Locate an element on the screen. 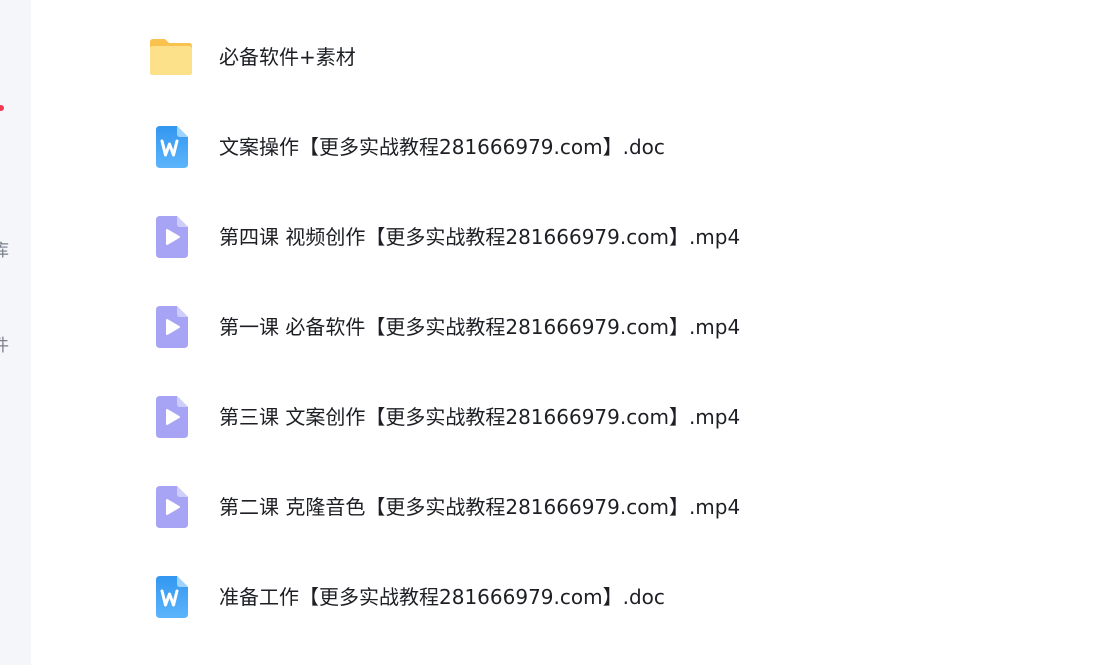 This screenshot has height=665, width=1114. file-name: 第一课 必备软件【更多实战教程281666979.com】.mp4 is located at coordinates (479, 327).